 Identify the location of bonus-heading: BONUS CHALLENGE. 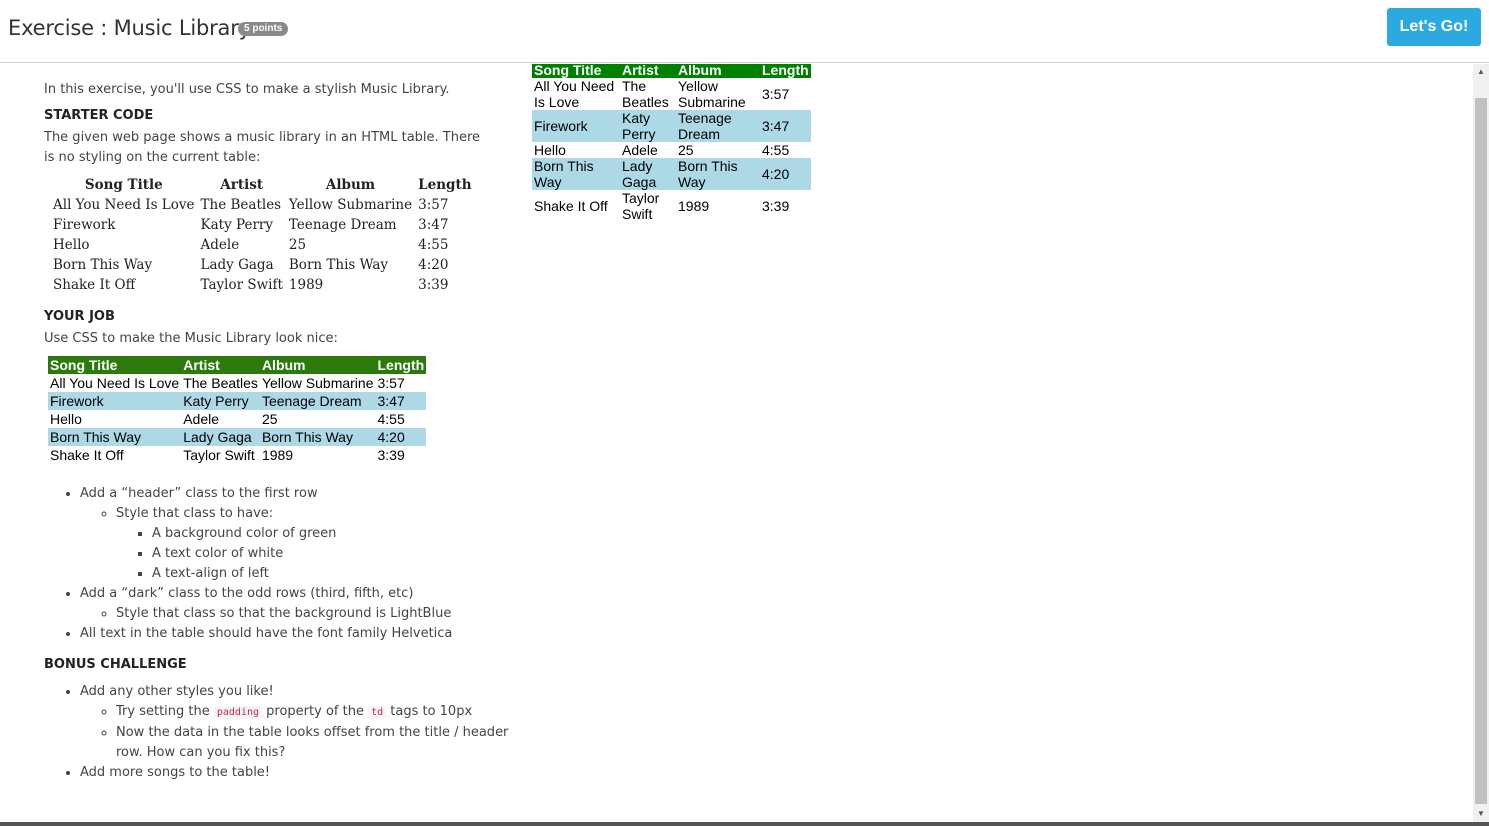
(115, 664).